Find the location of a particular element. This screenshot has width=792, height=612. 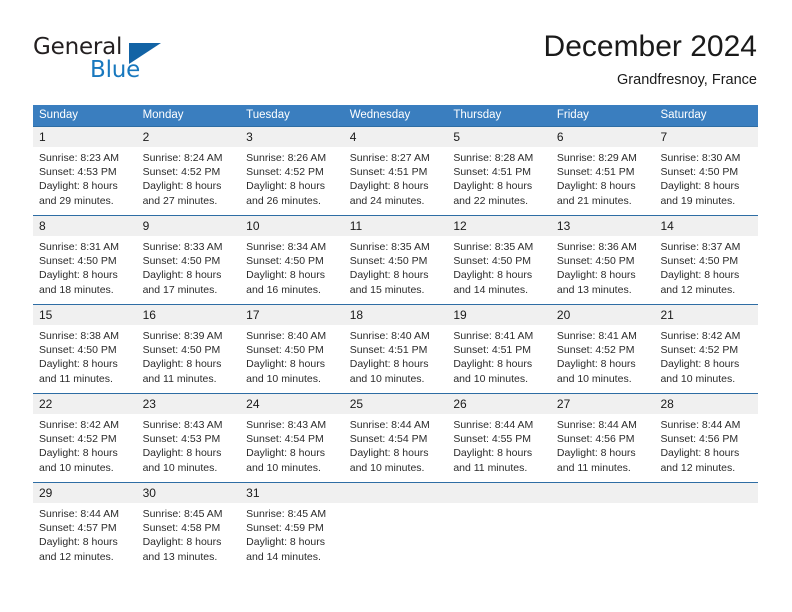

day-number: 5 is located at coordinates (499, 137).